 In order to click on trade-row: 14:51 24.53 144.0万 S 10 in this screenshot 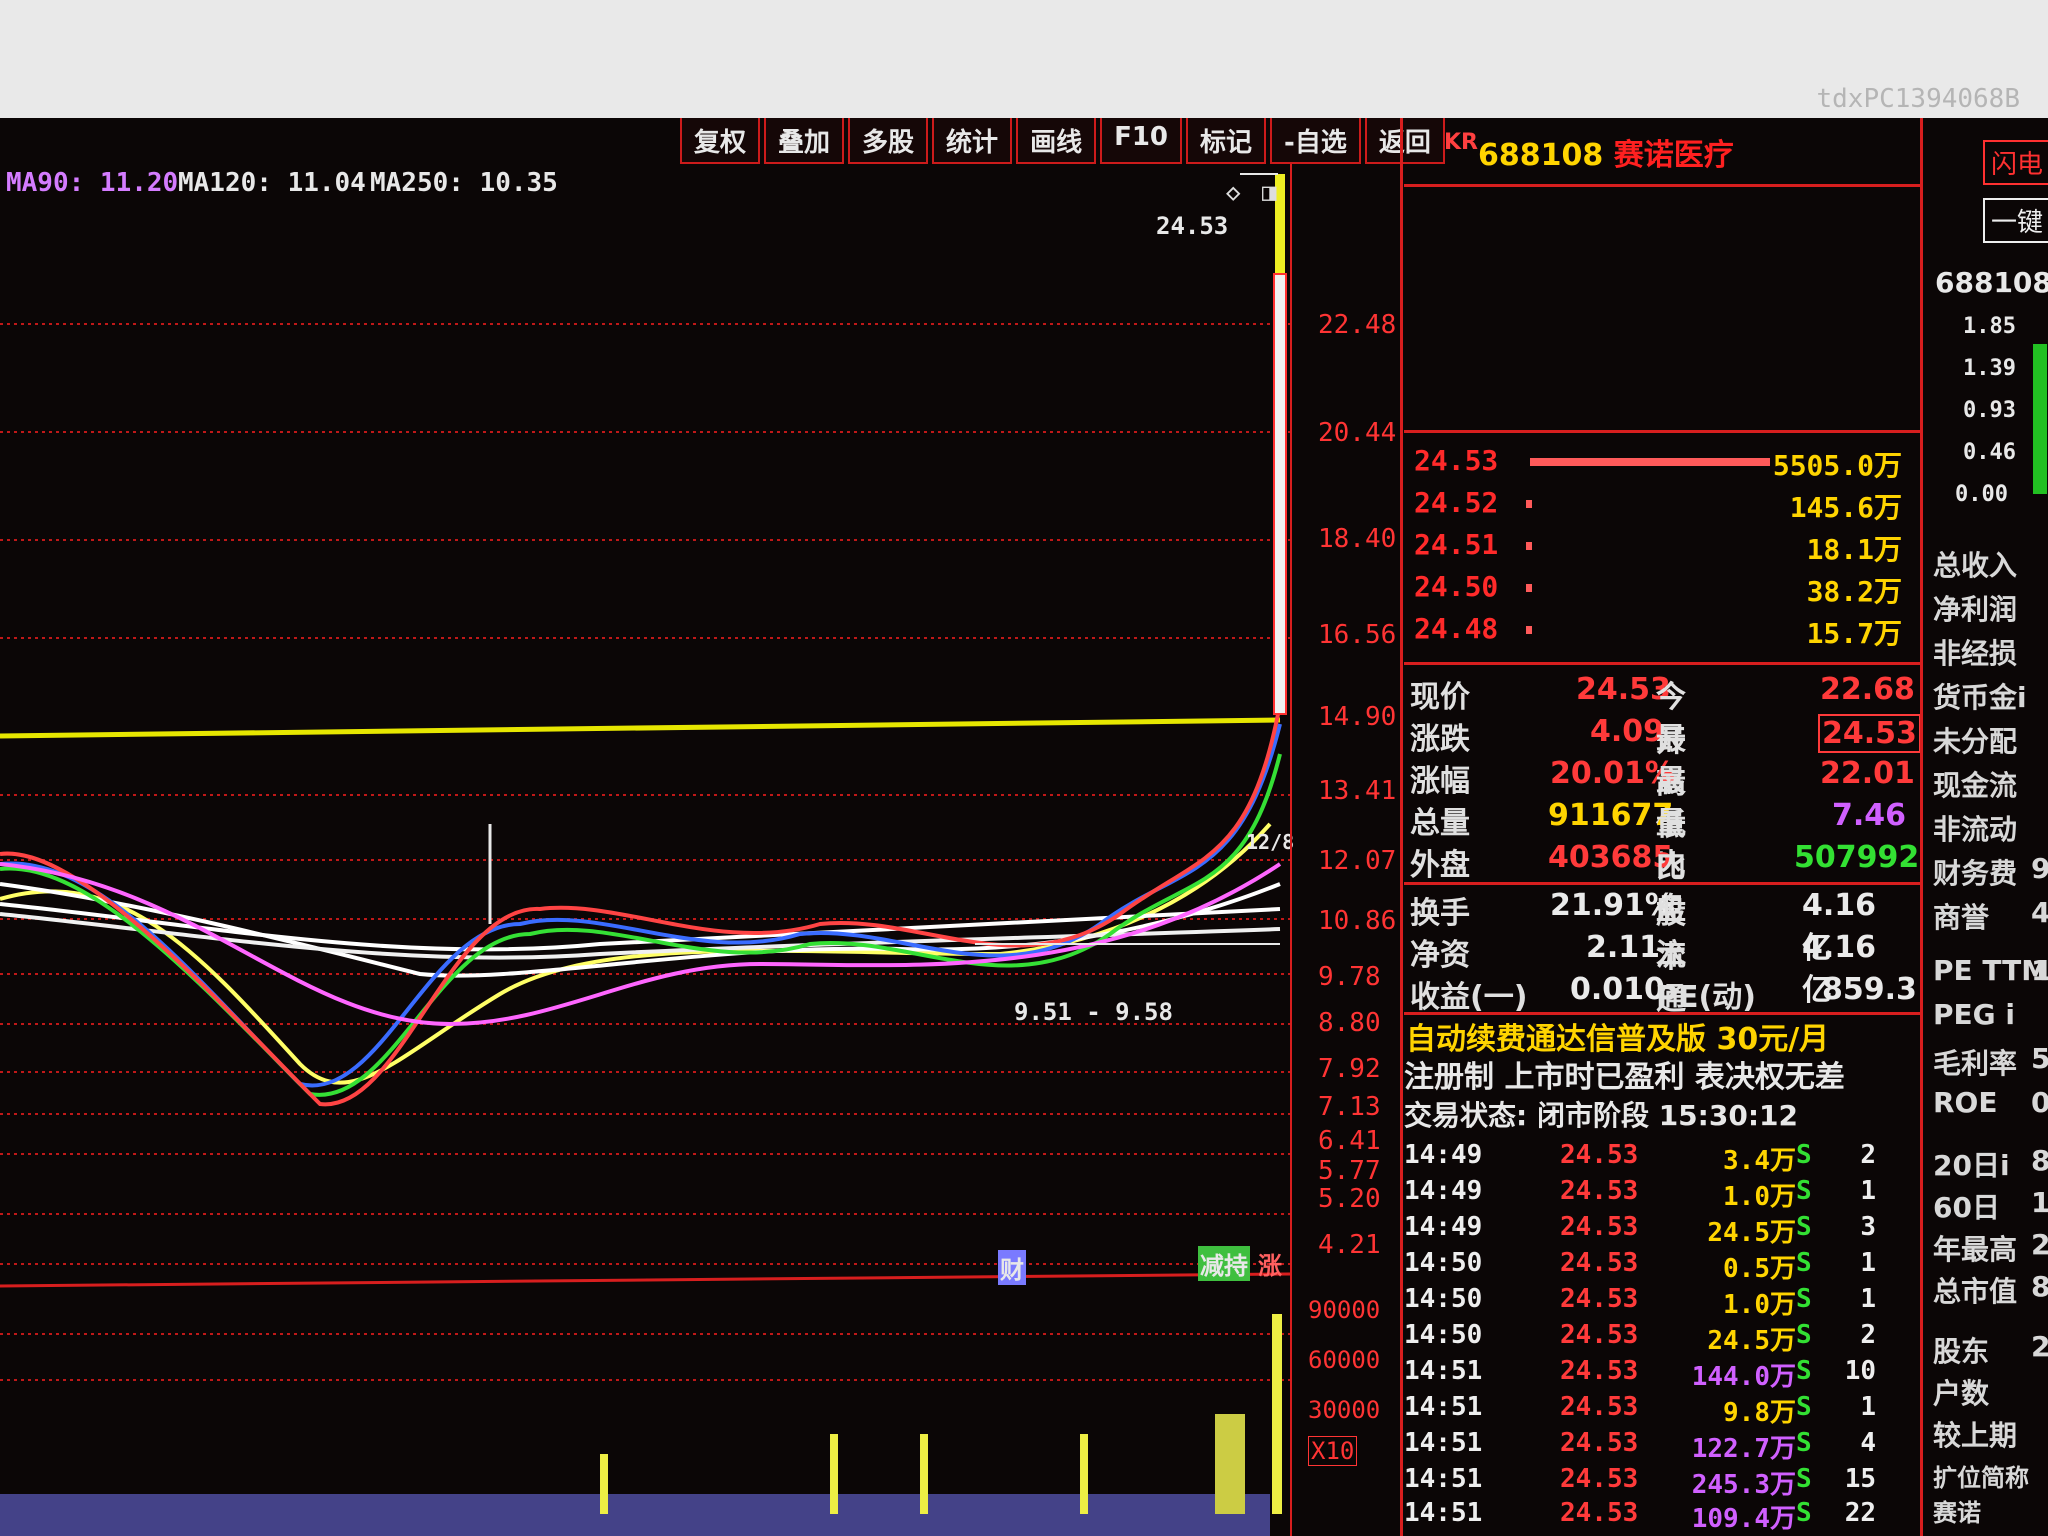, I will do `click(1640, 1374)`.